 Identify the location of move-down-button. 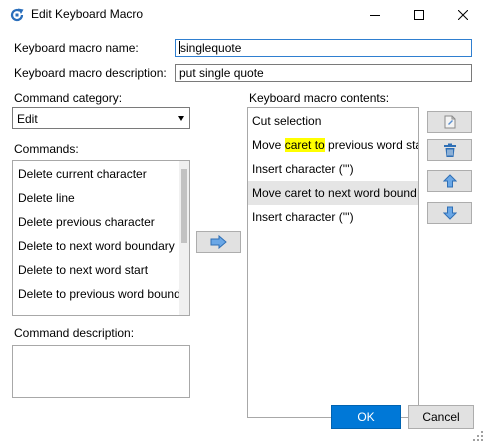
(449, 213).